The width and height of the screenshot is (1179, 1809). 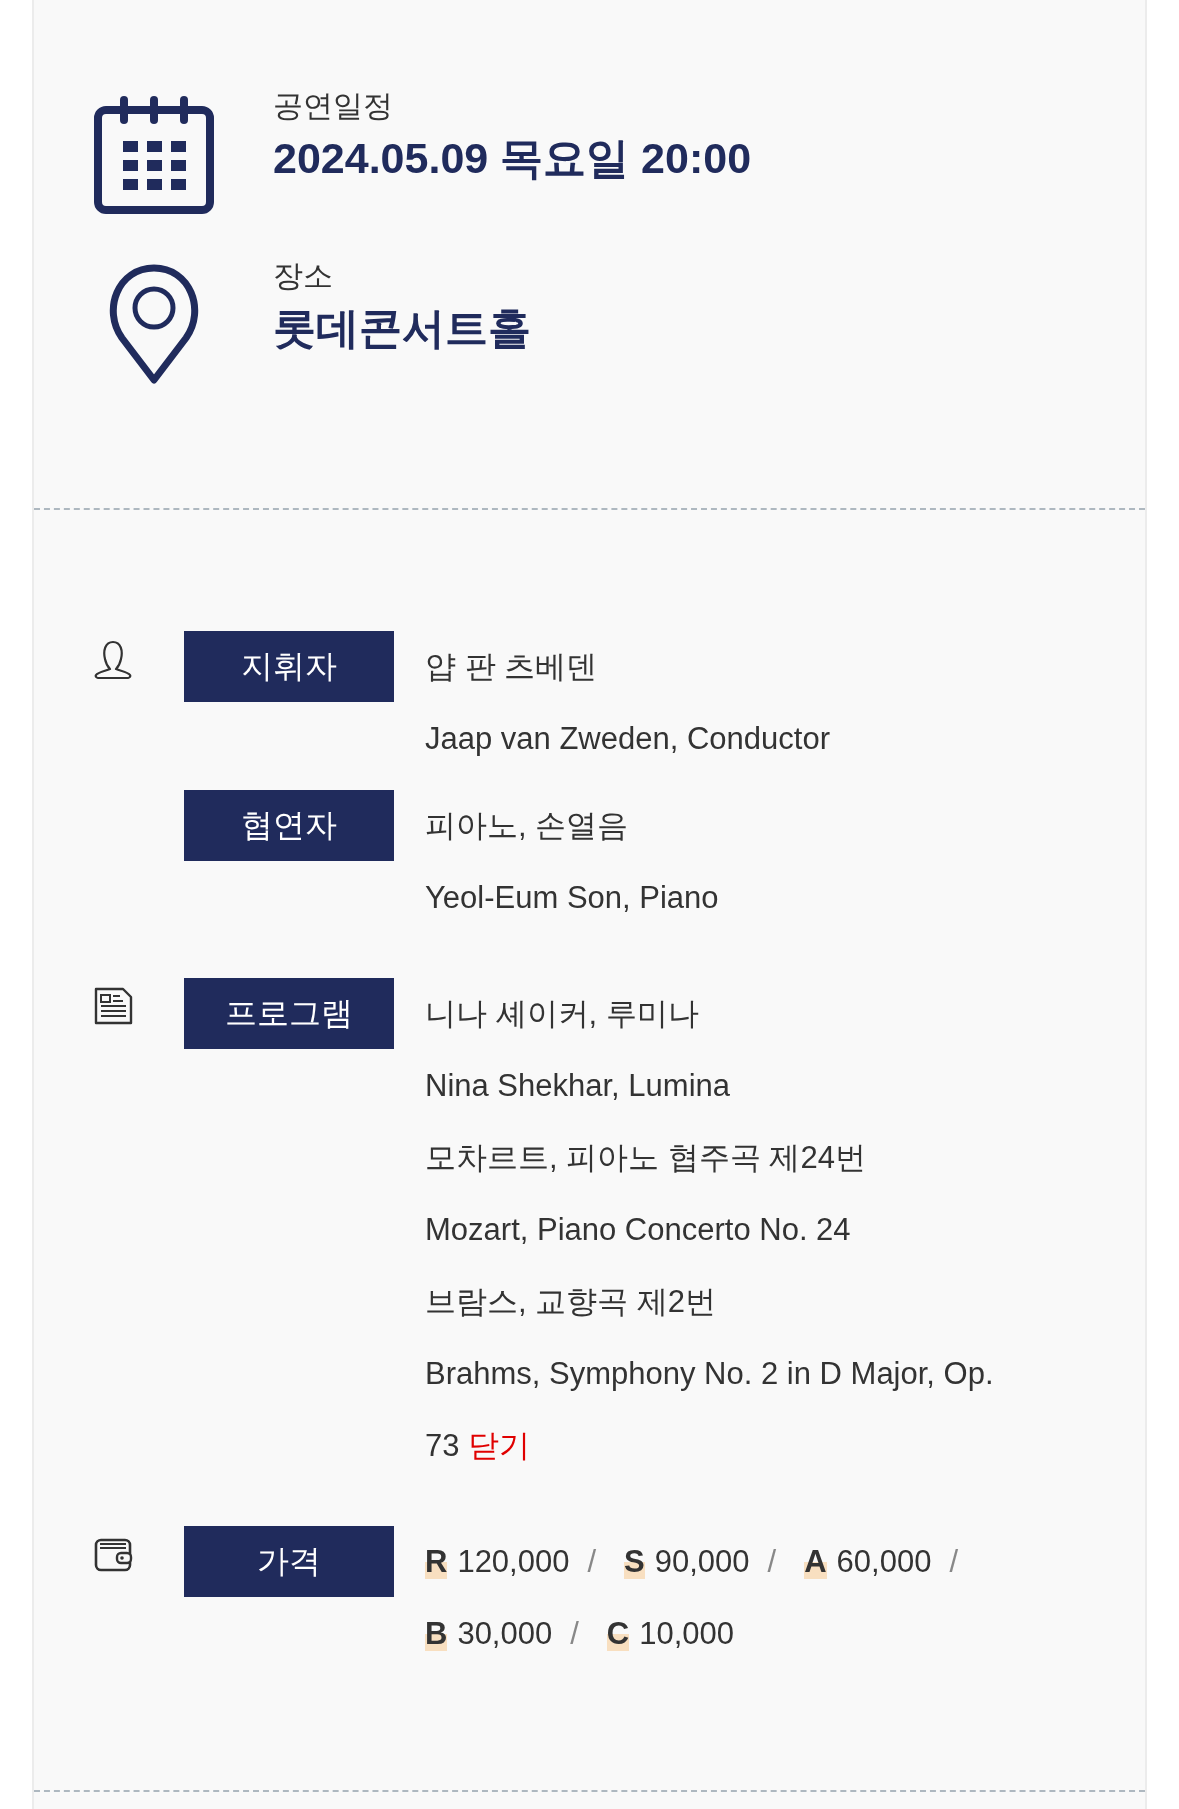 I want to click on location-pin-icon, so click(x=154, y=324).